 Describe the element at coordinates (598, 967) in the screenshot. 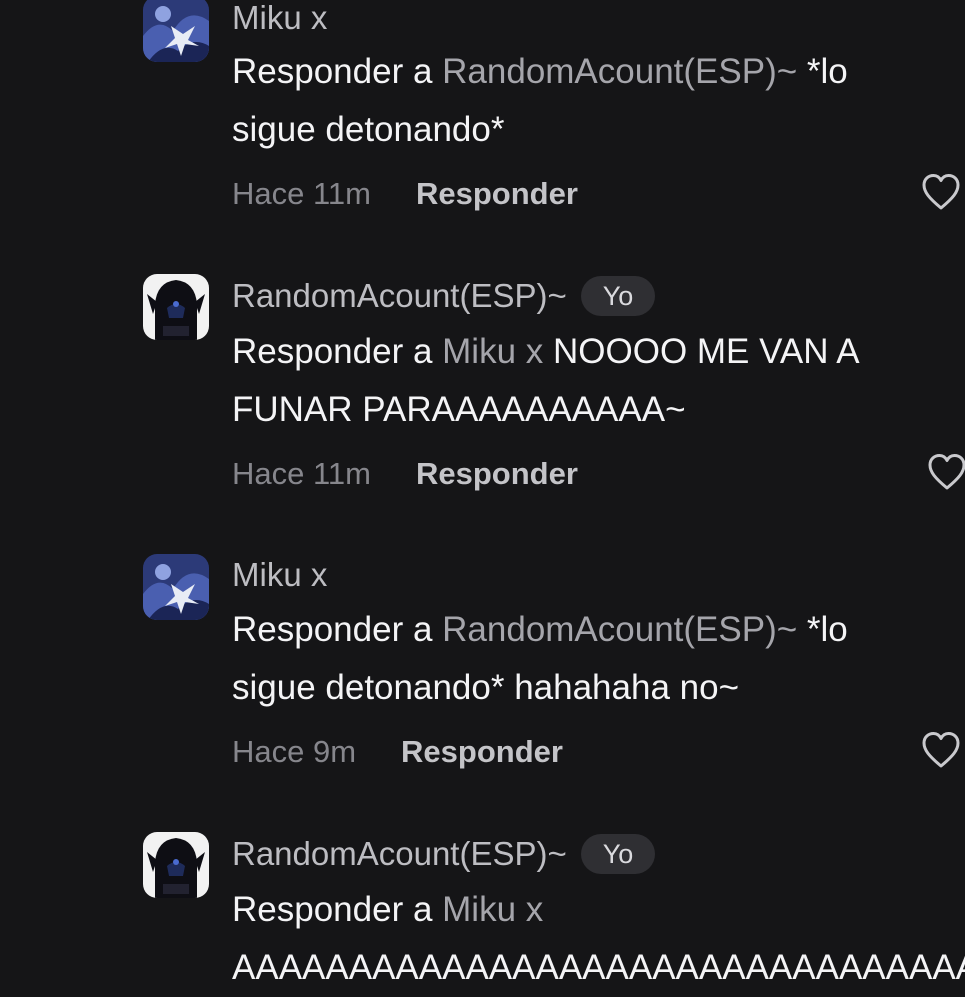

I see `comment-line: AAAAAAAAAAAAAAAAAAAAAAAAAAAAAAAAAA` at that location.